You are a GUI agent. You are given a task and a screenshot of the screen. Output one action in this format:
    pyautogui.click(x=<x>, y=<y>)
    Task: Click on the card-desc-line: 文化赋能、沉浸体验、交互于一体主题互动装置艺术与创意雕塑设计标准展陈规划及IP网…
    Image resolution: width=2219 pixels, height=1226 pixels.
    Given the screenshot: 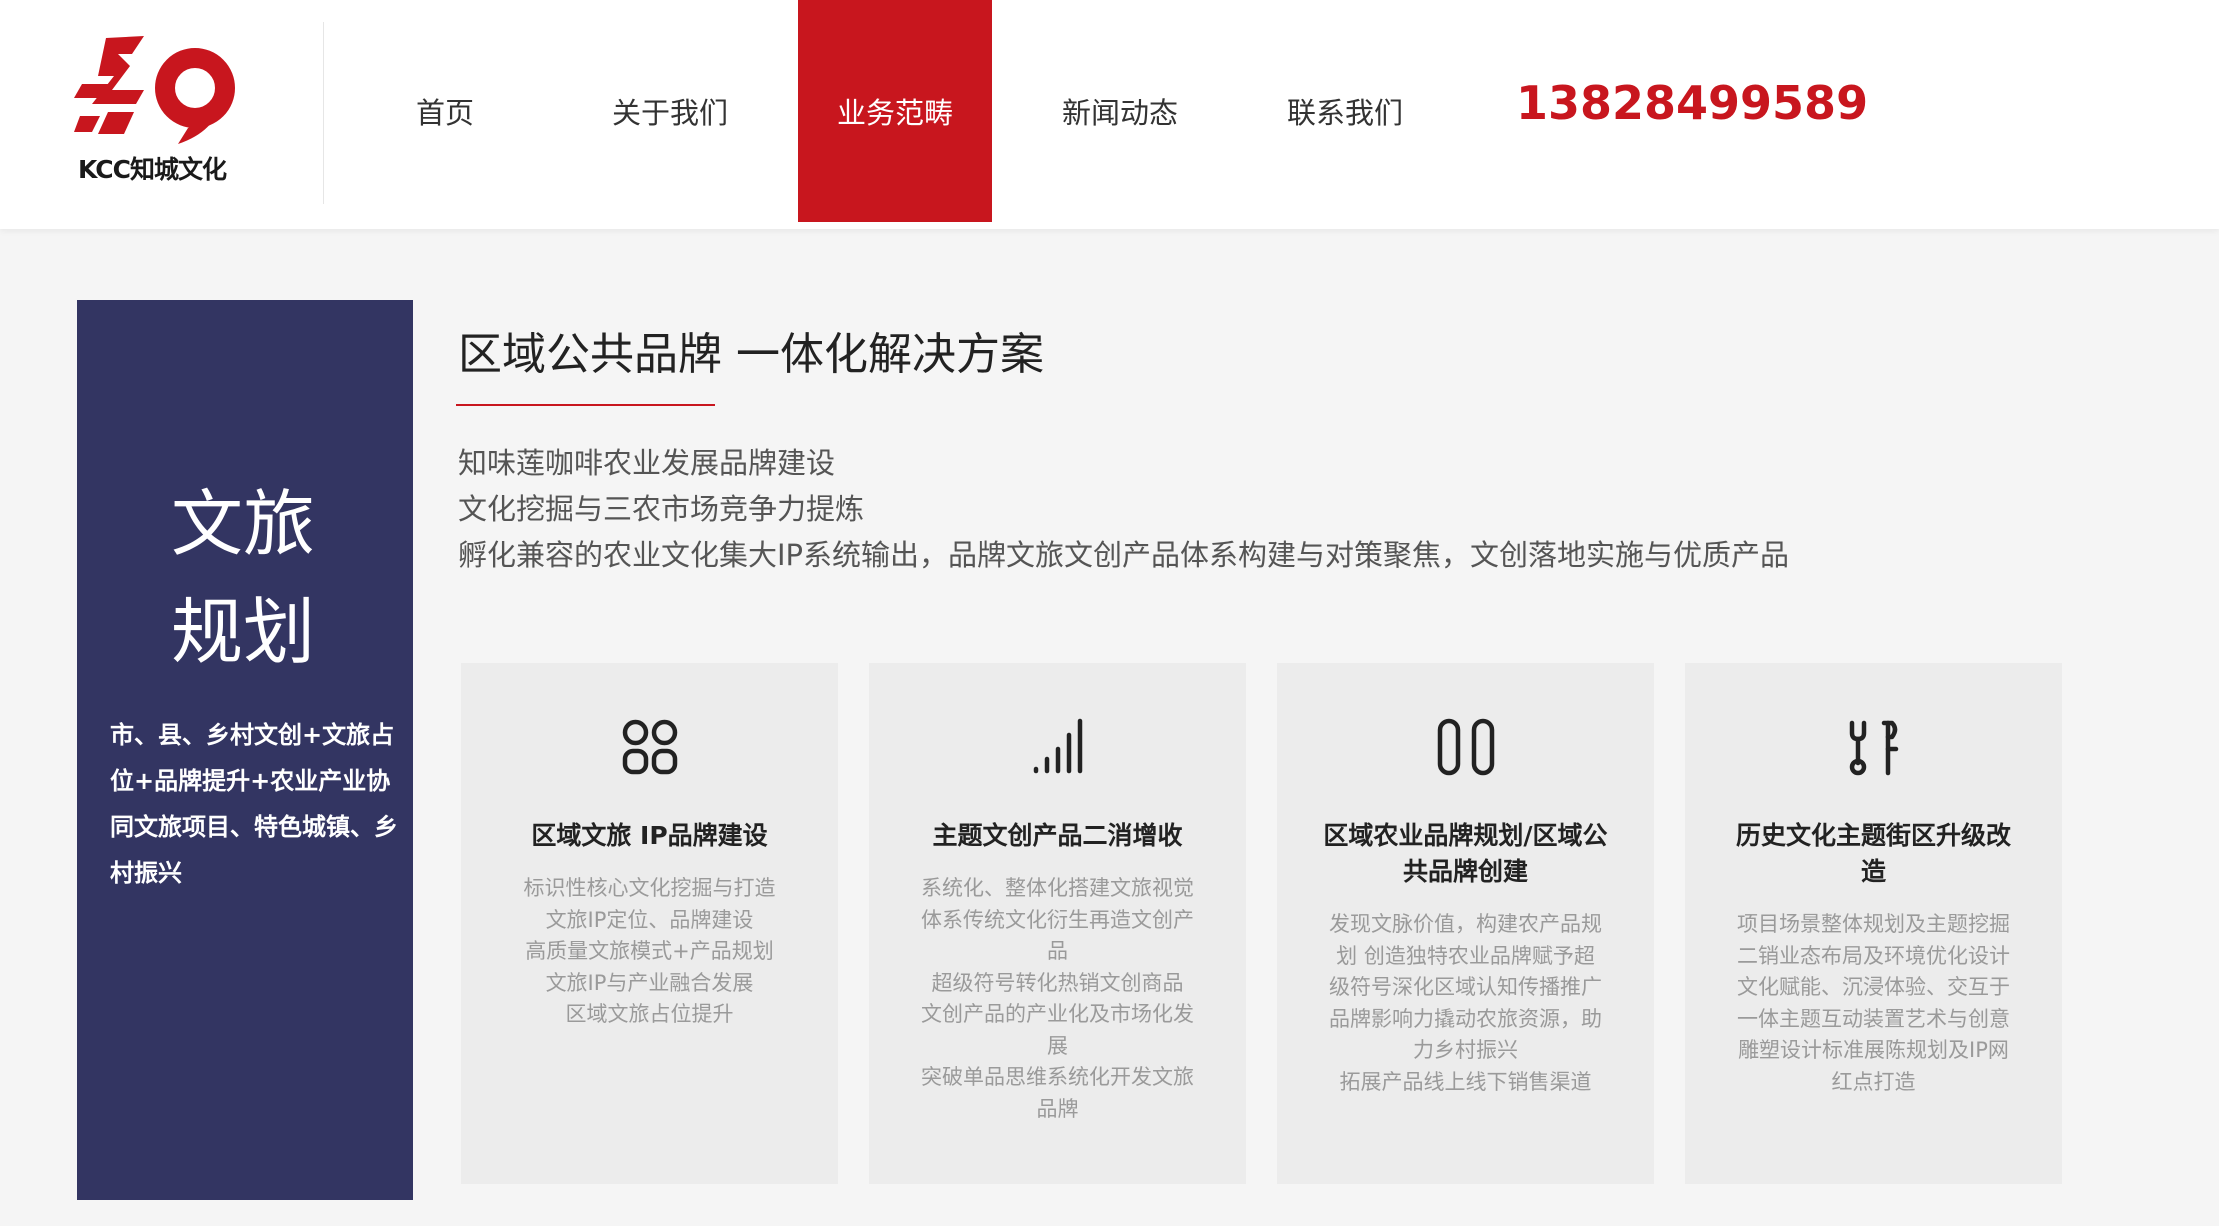 What is the action you would take?
    pyautogui.click(x=1873, y=1034)
    